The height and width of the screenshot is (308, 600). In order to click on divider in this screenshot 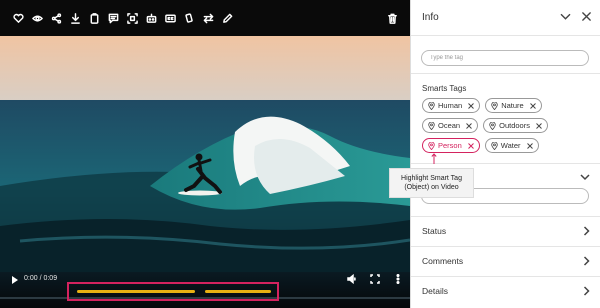, I will do `click(505, 163)`.